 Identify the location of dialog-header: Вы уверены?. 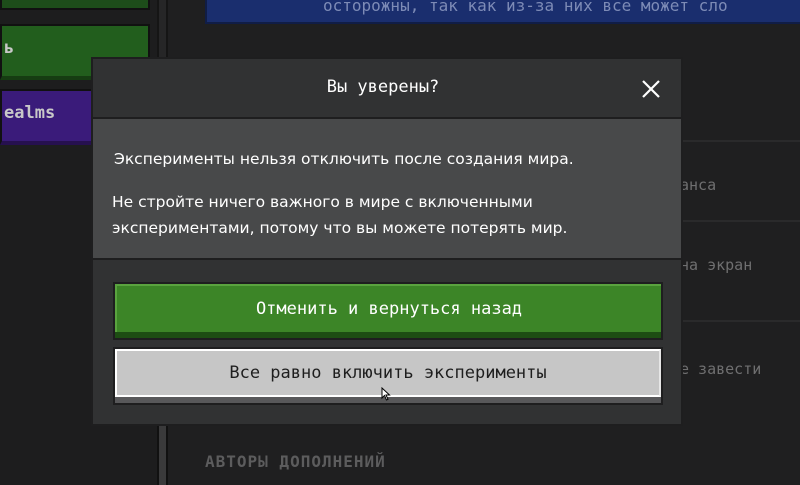
(387, 89).